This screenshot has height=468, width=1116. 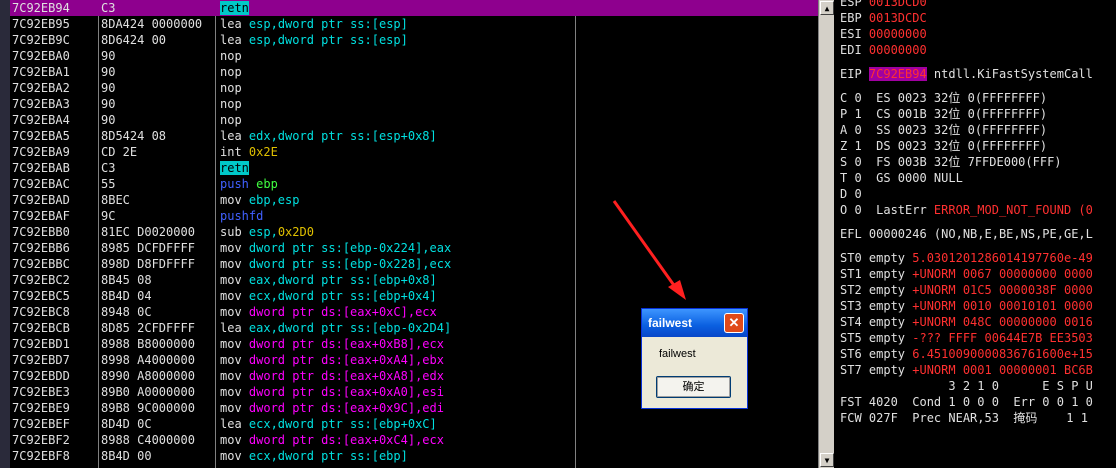 What do you see at coordinates (108, 184) in the screenshot?
I see `row-hex-bytes: 55` at bounding box center [108, 184].